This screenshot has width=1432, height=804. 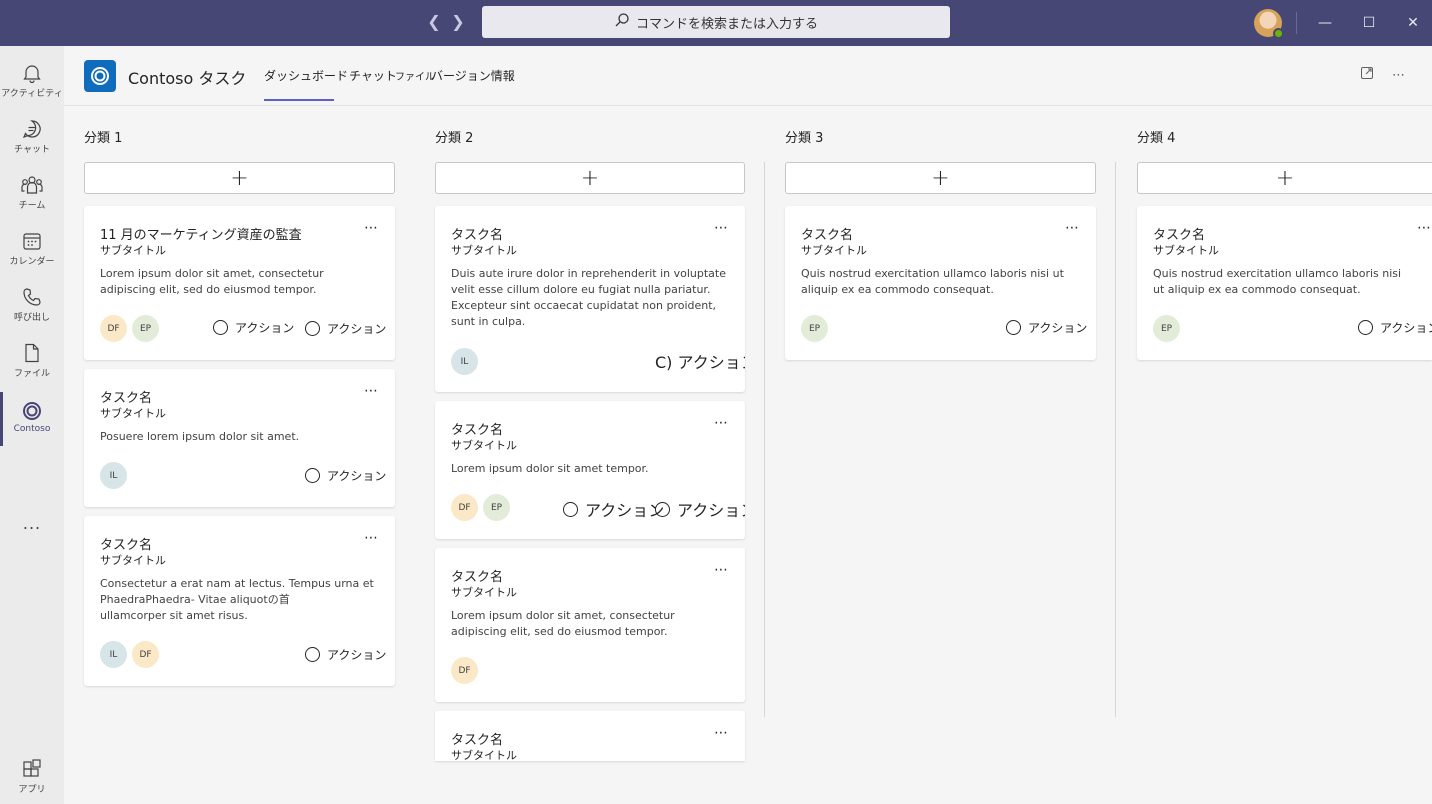 I want to click on rail-item-apps: アプリ, so click(x=32, y=777).